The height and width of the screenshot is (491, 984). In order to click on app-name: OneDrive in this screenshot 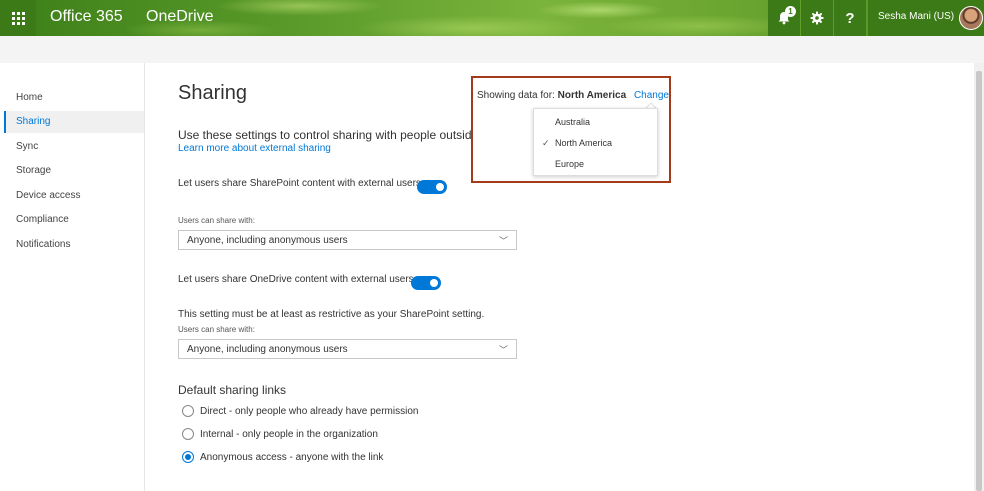, I will do `click(180, 17)`.